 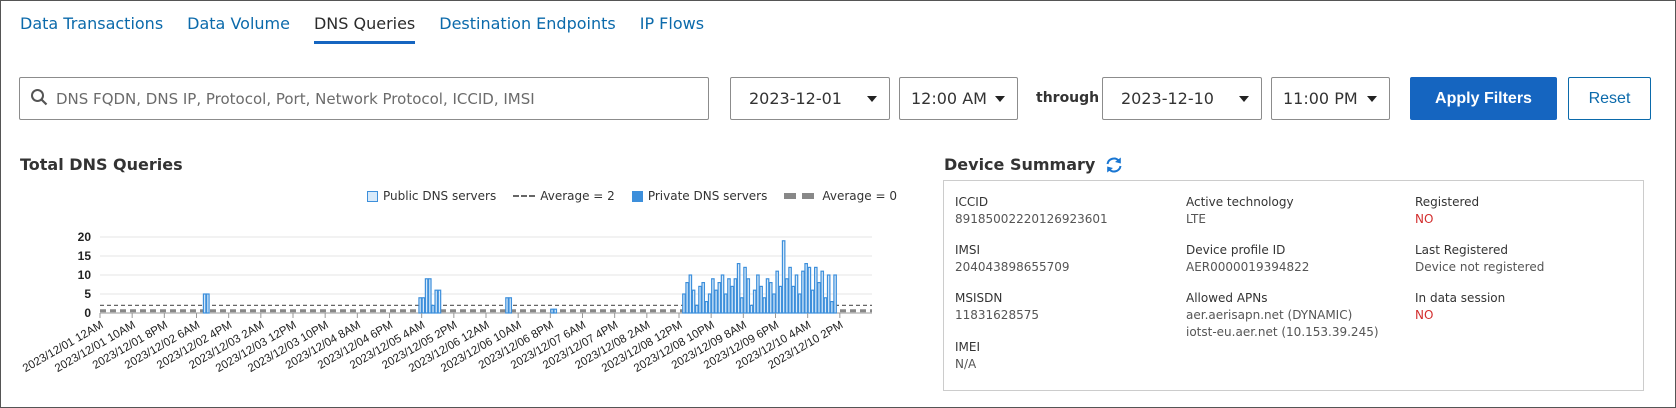 I want to click on allowed-apns-label: Allowed APNs, so click(x=1227, y=298).